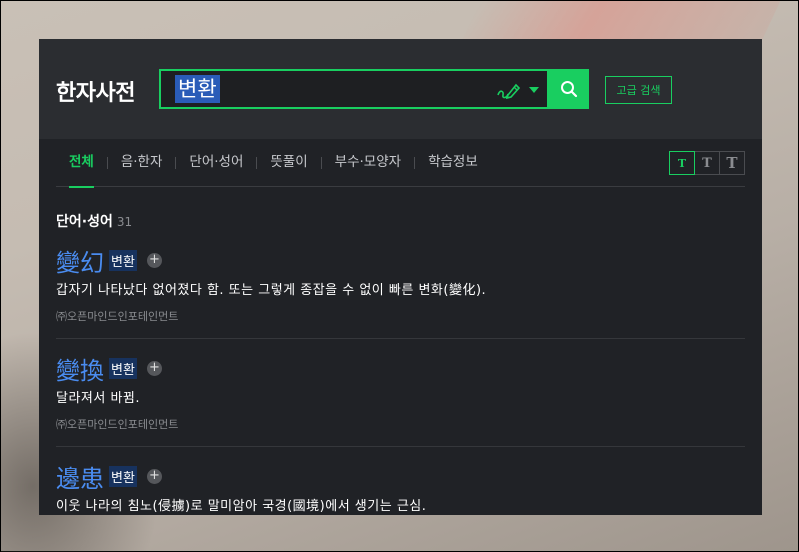 This screenshot has height=552, width=799. Describe the element at coordinates (84, 222) in the screenshot. I see `section-title: 단어·성어` at that location.